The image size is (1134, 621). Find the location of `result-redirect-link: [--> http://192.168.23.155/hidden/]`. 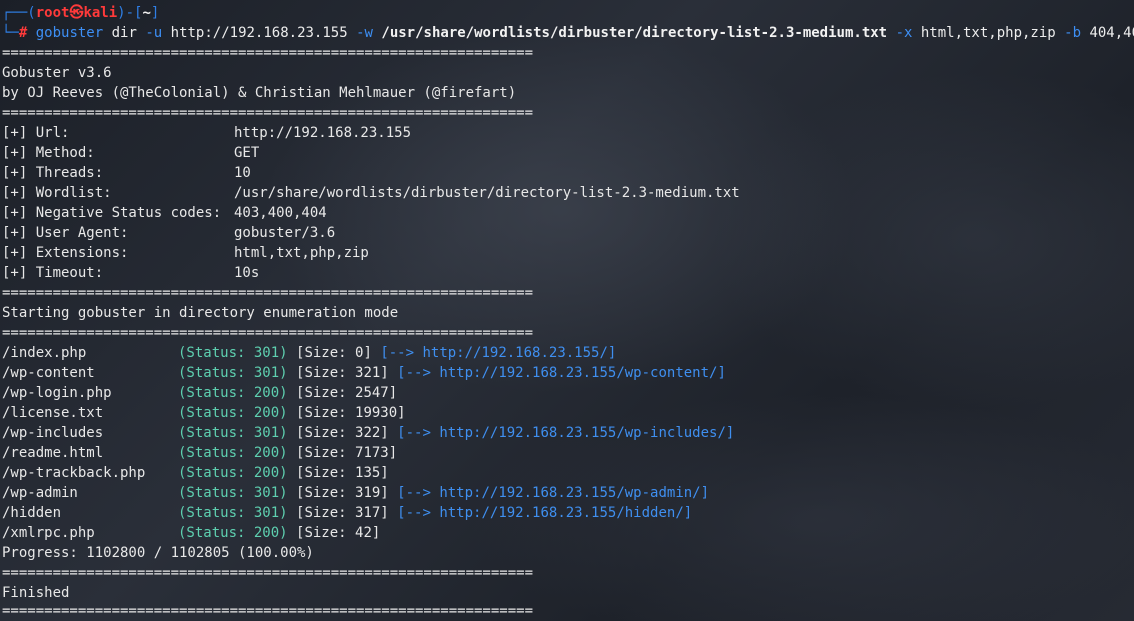

result-redirect-link: [--> http://192.168.23.155/hidden/] is located at coordinates (544, 513).